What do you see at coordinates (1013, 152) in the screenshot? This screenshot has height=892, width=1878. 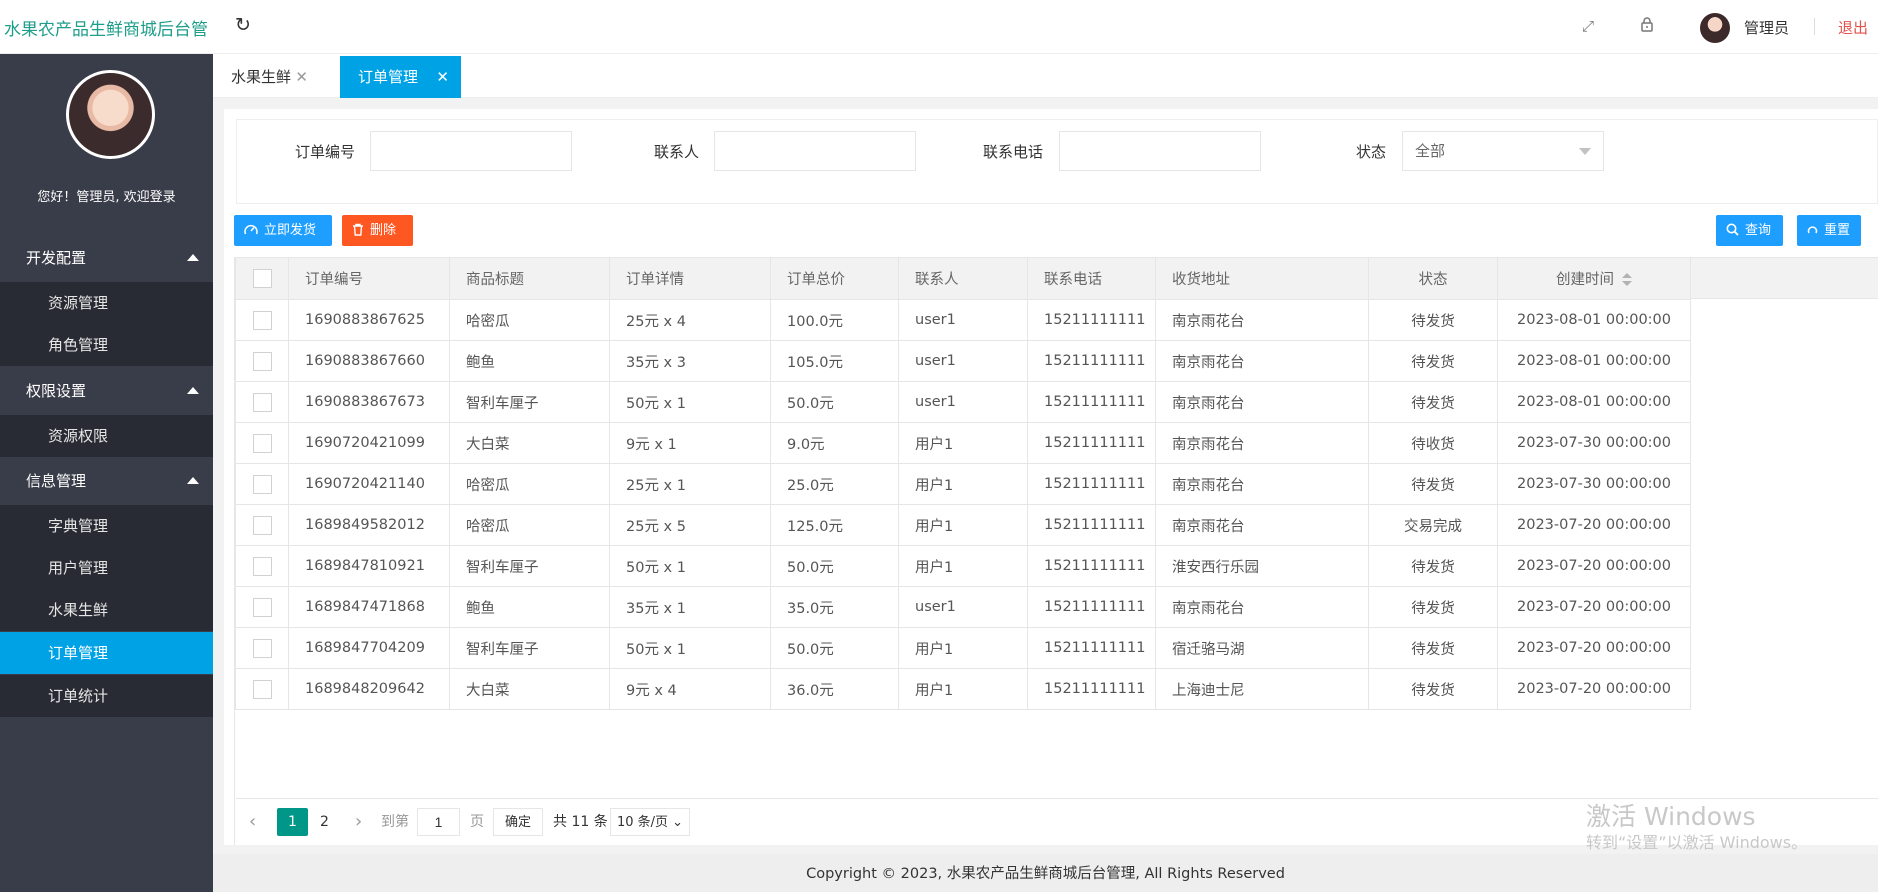 I see `phone-label: 联系电话` at bounding box center [1013, 152].